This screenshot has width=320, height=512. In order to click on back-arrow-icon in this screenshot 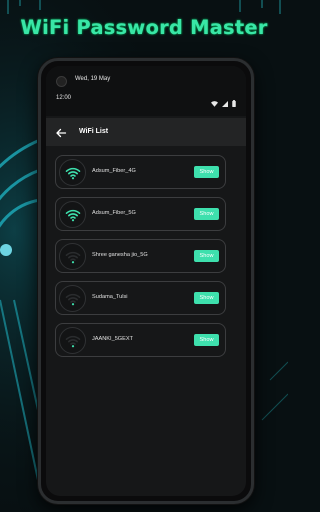, I will do `click(61, 132)`.